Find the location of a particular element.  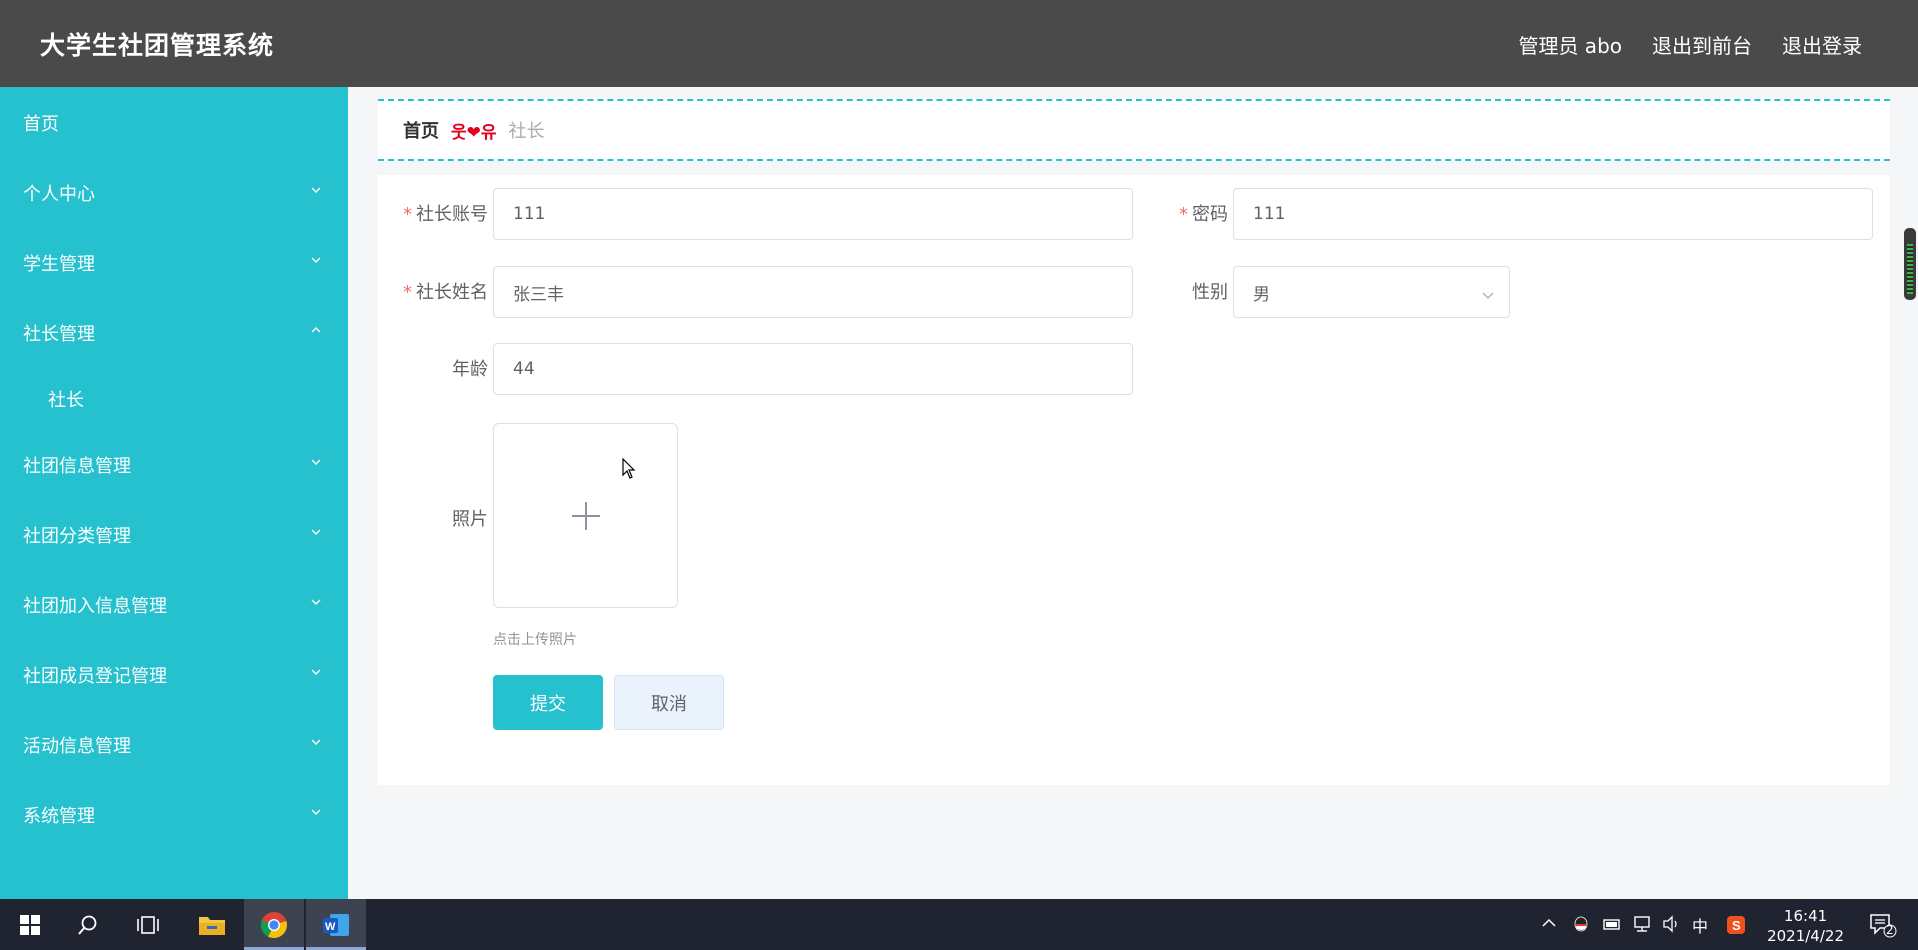

task-view-icon is located at coordinates (148, 924).